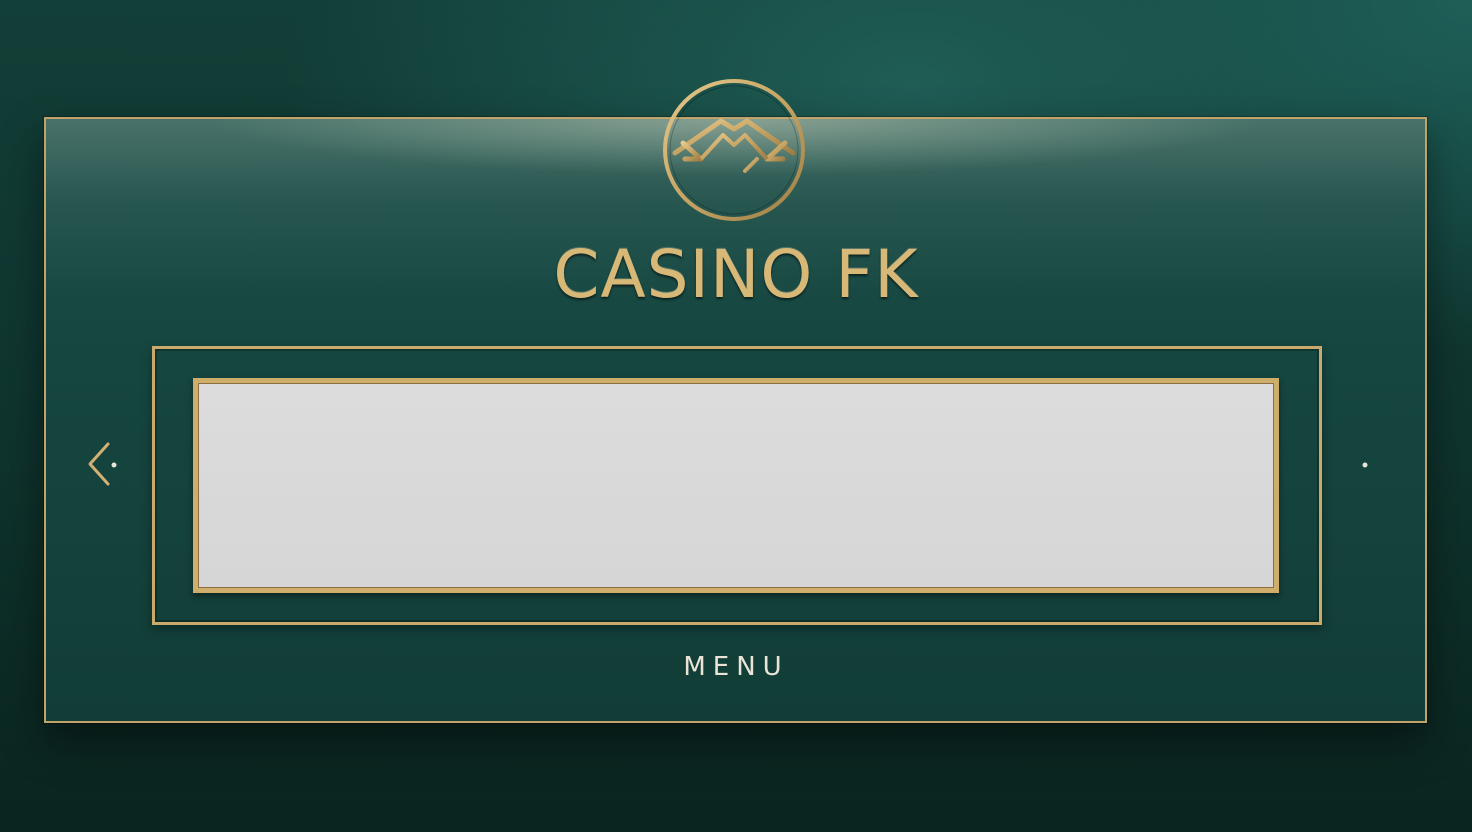 This screenshot has height=832, width=1472. Describe the element at coordinates (736, 667) in the screenshot. I see `menu-button: MENU` at that location.